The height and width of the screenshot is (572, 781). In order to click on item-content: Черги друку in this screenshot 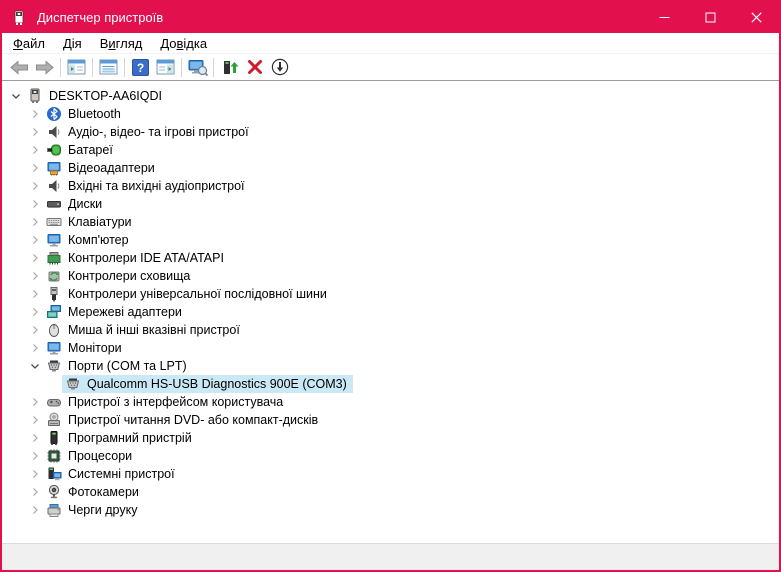, I will do `click(93, 510)`.